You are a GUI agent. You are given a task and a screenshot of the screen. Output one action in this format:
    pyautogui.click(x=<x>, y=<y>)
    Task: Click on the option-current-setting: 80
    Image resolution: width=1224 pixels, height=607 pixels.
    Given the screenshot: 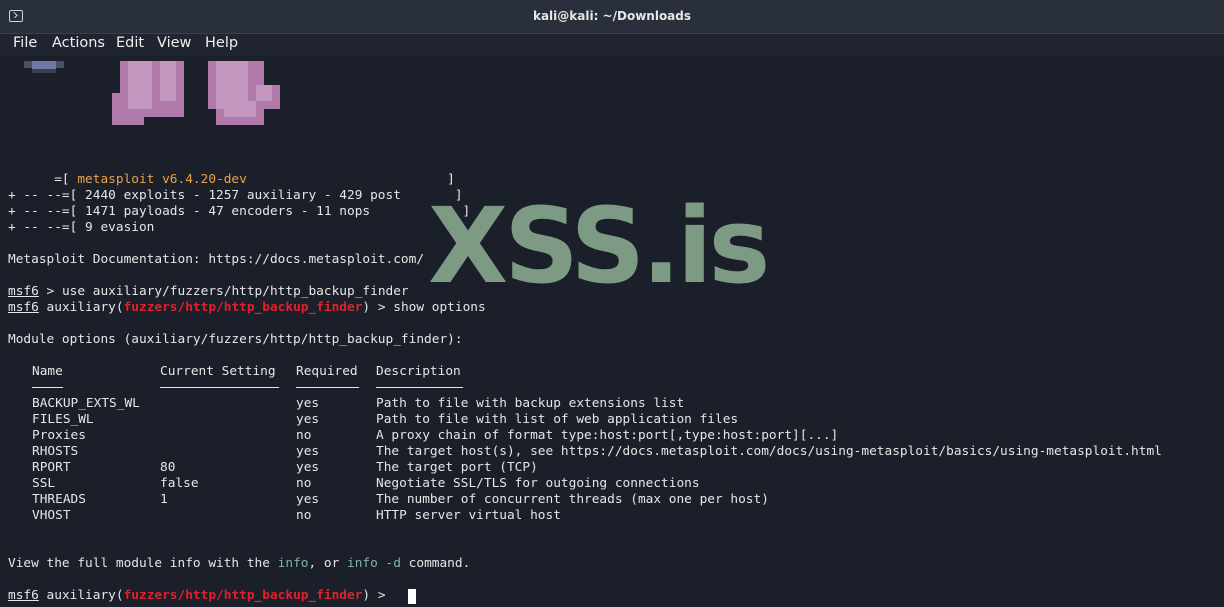 What is the action you would take?
    pyautogui.click(x=168, y=467)
    